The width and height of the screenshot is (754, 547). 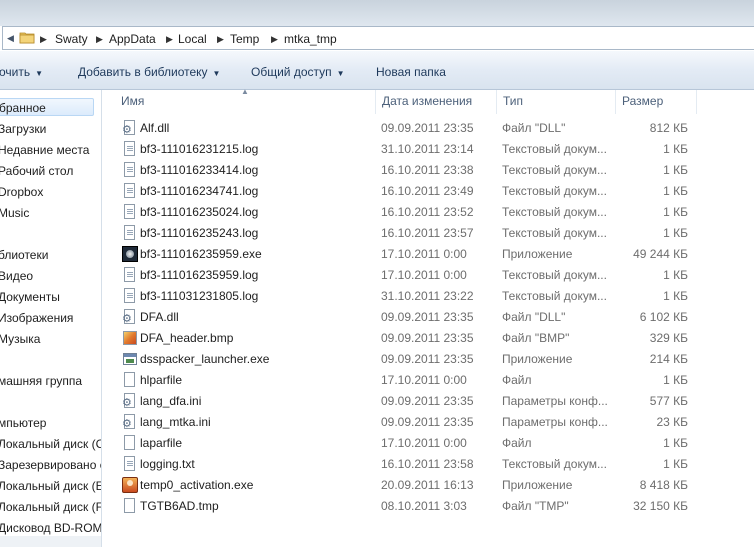 I want to click on file-date-modified: 17.10.2011 0:00, so click(x=424, y=254).